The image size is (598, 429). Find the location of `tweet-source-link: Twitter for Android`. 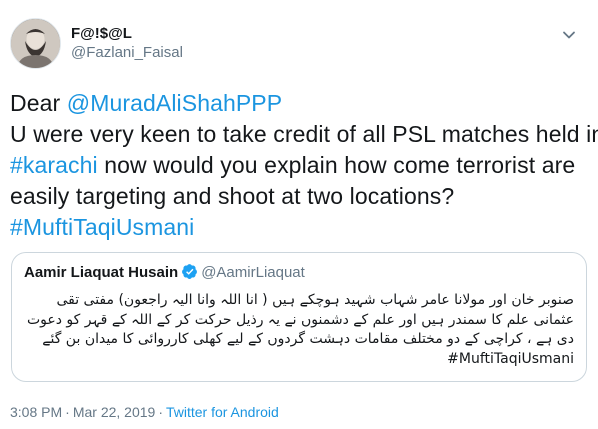

tweet-source-link: Twitter for Android is located at coordinates (222, 412).